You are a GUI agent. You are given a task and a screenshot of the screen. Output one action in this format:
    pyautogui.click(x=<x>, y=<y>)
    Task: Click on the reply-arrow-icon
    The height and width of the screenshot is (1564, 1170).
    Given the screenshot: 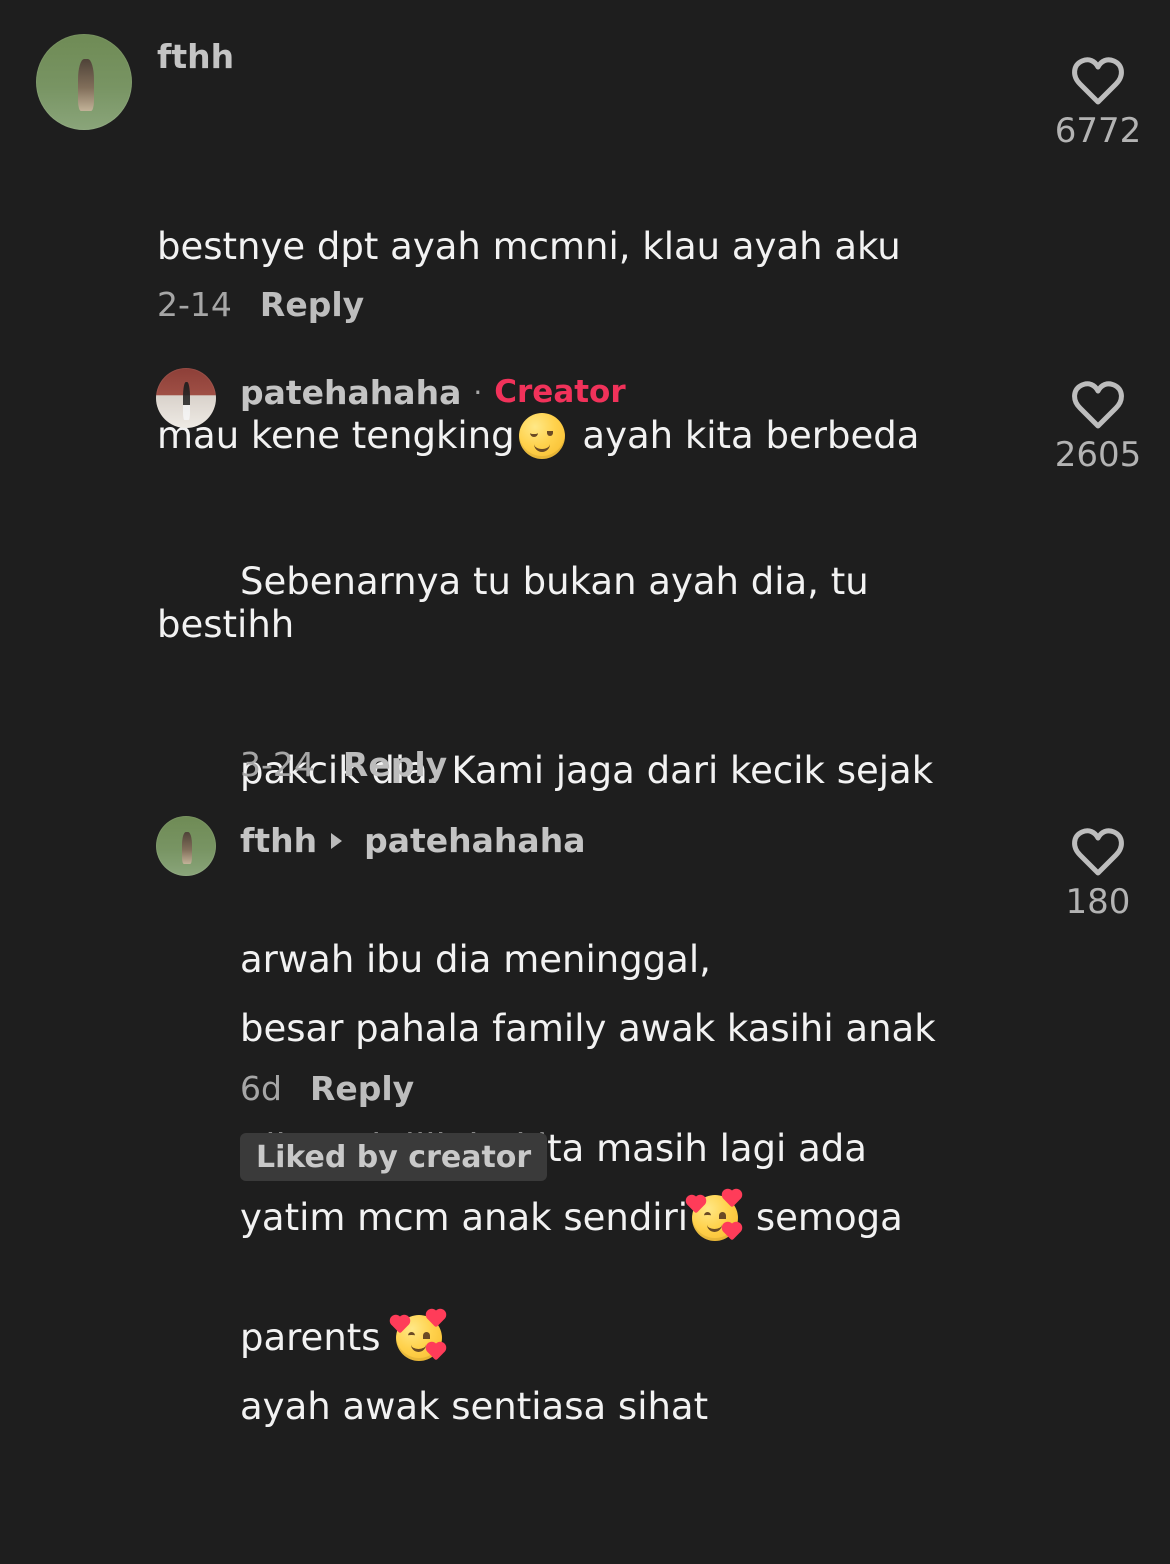 What is the action you would take?
    pyautogui.click(x=337, y=840)
    